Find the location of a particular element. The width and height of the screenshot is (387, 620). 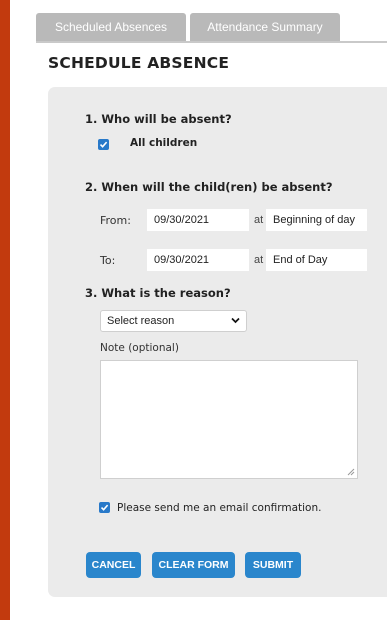

chevron-down-icon is located at coordinates (235, 320).